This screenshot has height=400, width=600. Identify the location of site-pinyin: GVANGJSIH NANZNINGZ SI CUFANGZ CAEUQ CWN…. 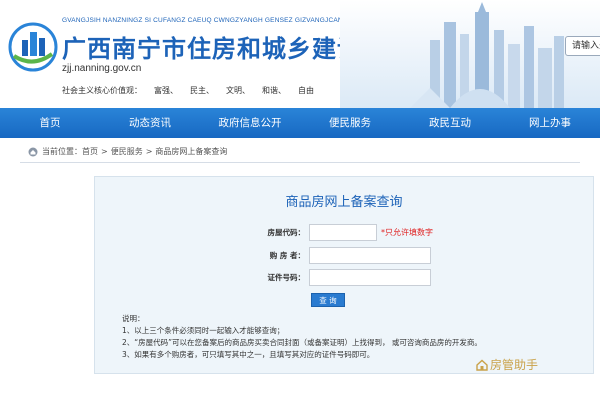
(202, 20).